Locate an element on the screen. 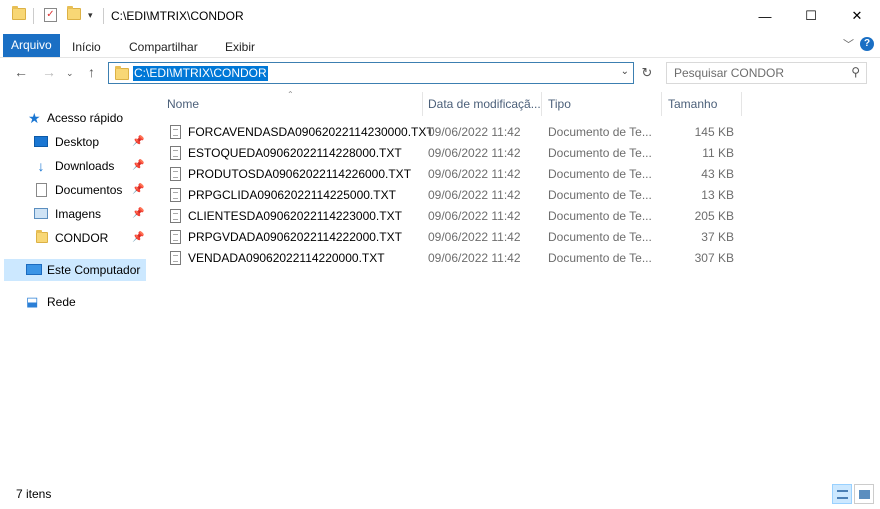 The height and width of the screenshot is (509, 880). address-bar: C:\EDI\MTRIX\CONDOR ⌄ is located at coordinates (371, 73).